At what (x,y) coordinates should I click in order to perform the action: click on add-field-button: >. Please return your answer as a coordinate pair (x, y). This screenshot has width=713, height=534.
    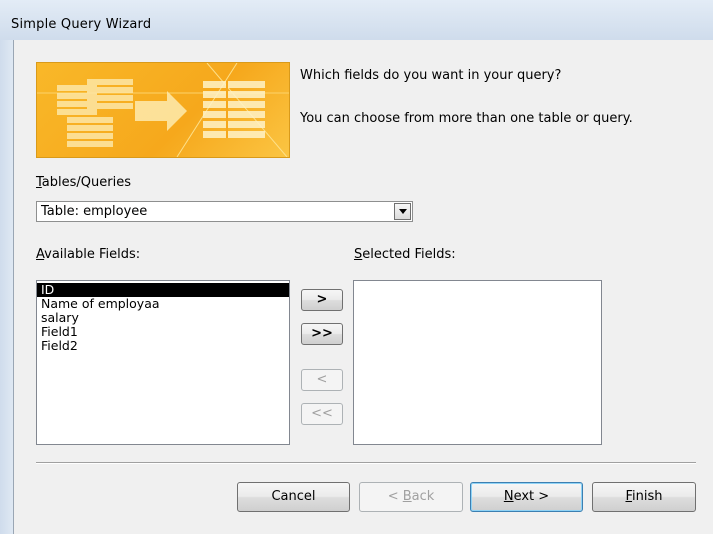
    Looking at the image, I should click on (322, 300).